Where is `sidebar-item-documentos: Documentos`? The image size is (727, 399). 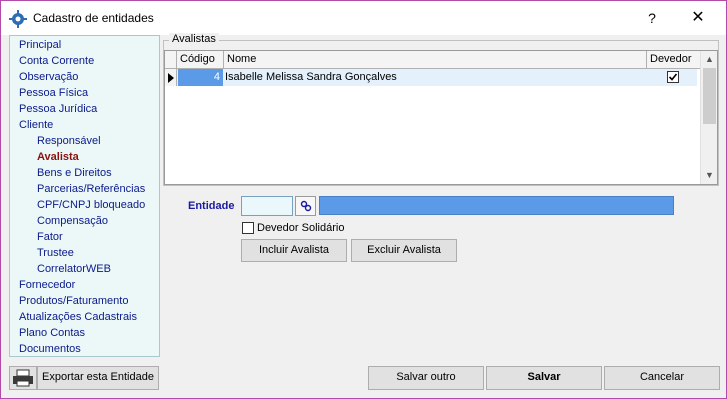 sidebar-item-documentos: Documentos is located at coordinates (50, 349).